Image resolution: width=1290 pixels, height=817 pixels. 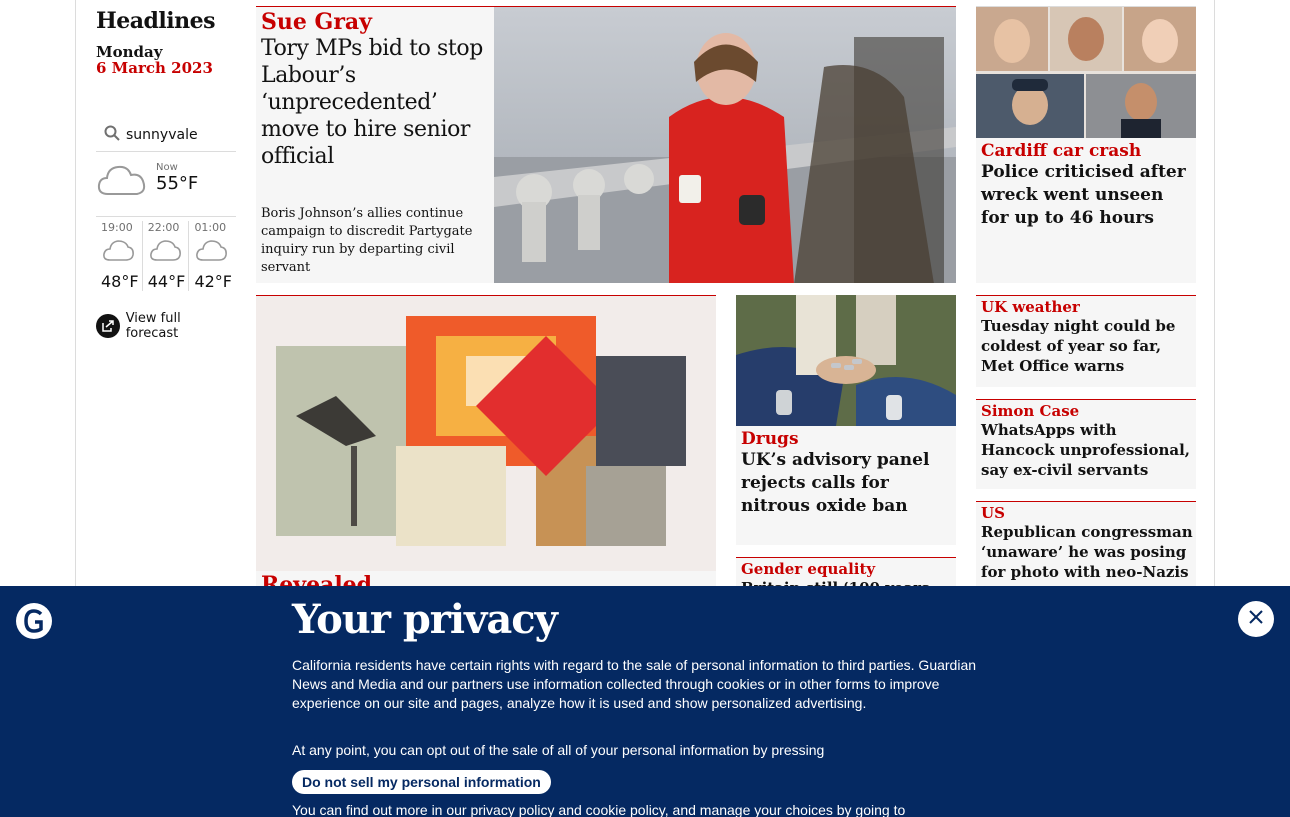 What do you see at coordinates (847, 582) in the screenshot?
I see `gender-story-headline: Britain still ‘100 years away’` at bounding box center [847, 582].